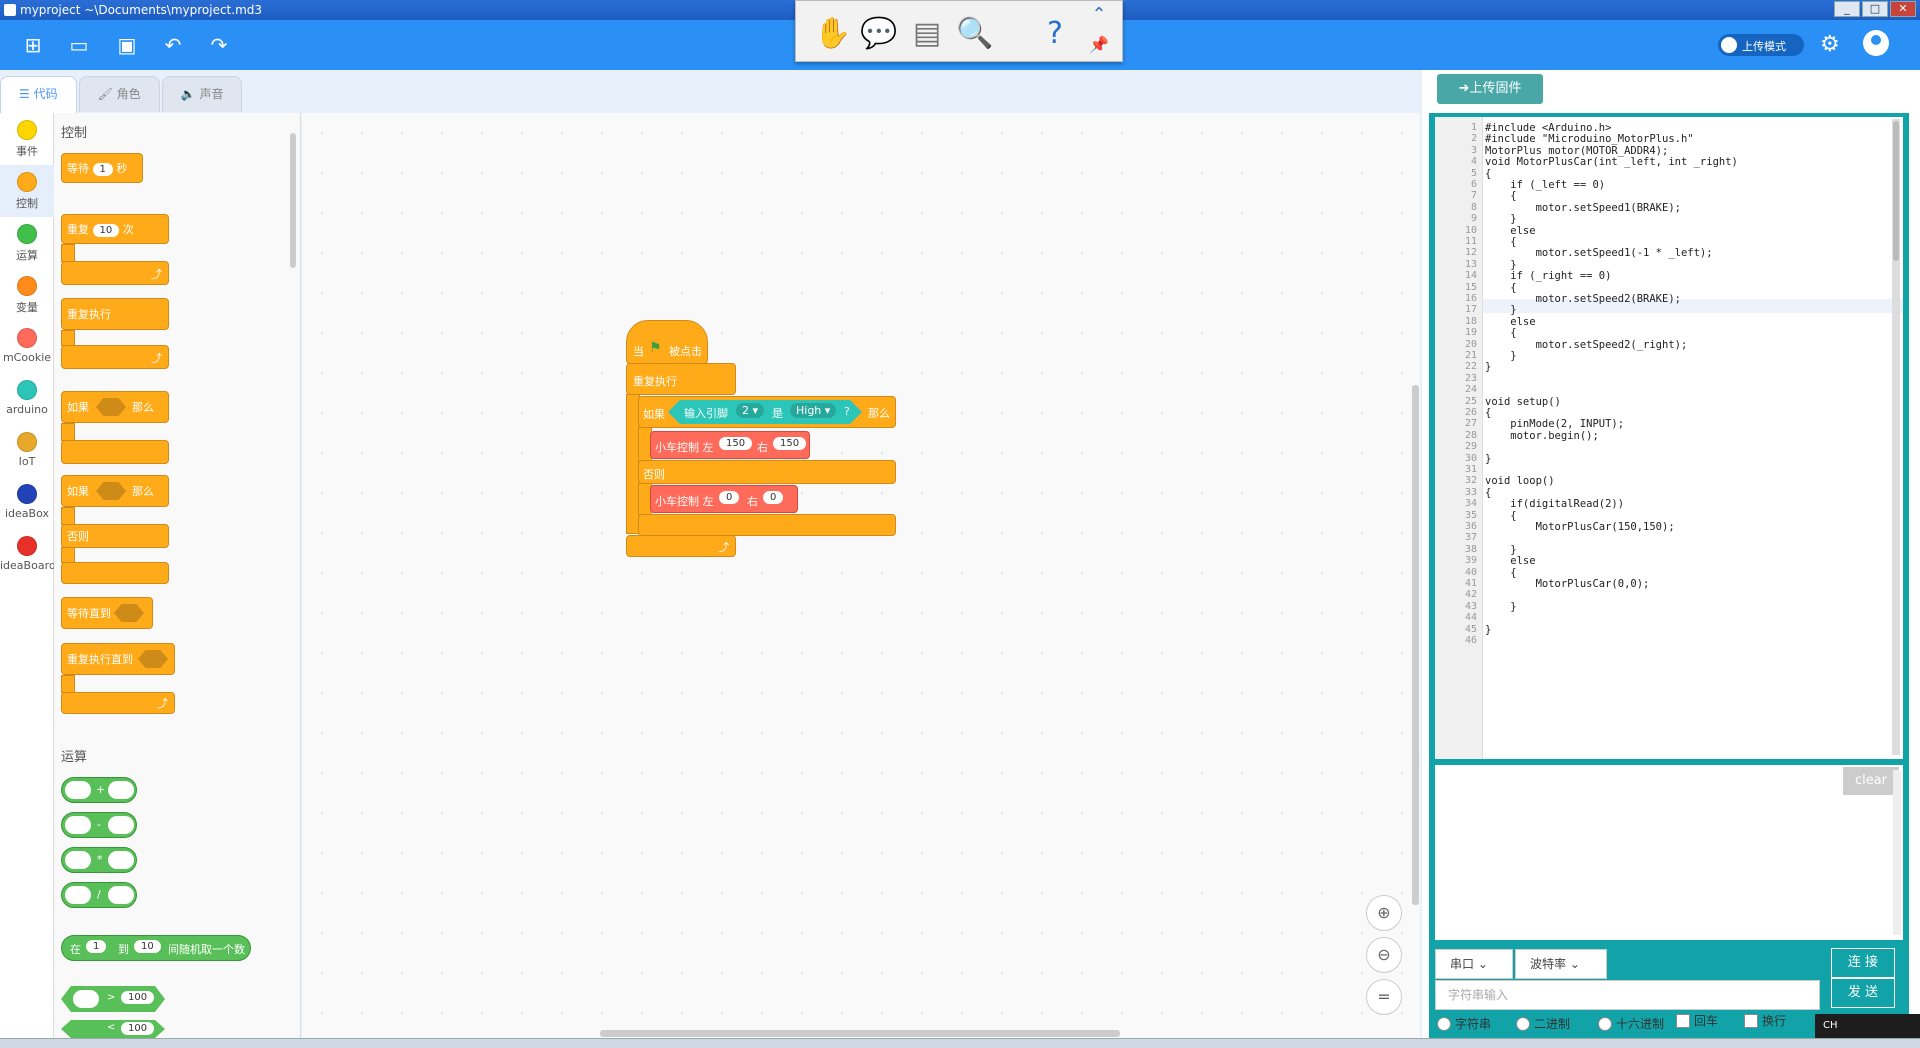  Describe the element at coordinates (1561, 964) in the screenshot. I see `baud-dropdown: 波特率 ⌄` at that location.